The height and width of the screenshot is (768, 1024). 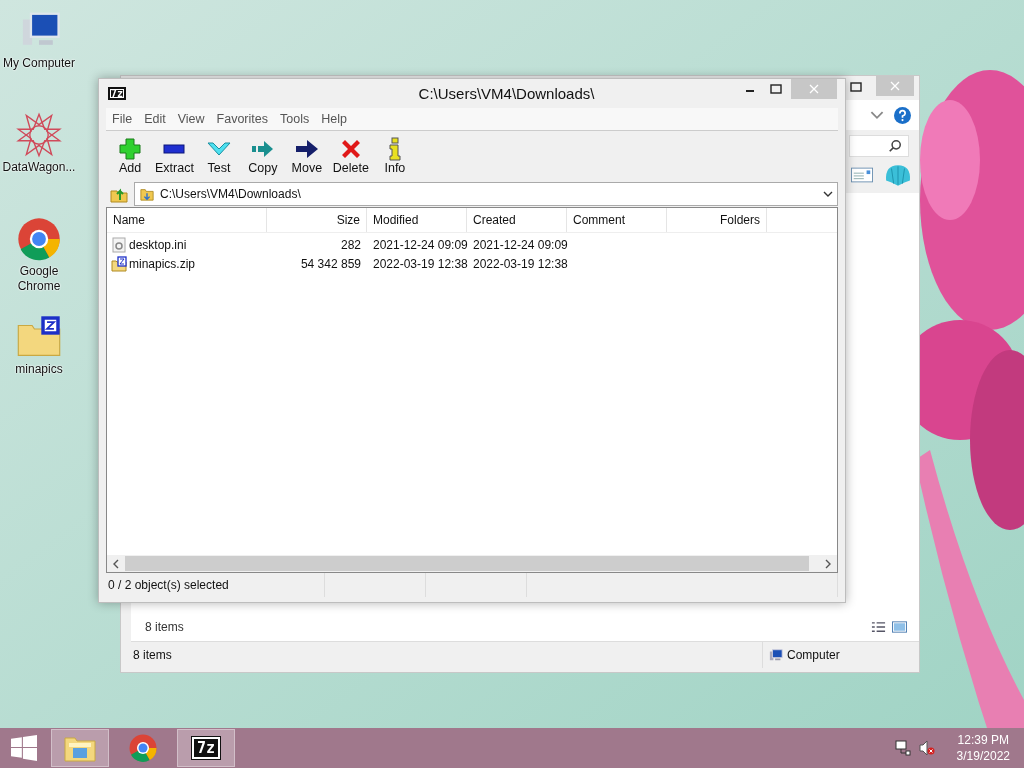 What do you see at coordinates (39, 135) in the screenshot?
I see `star-pattern-icon` at bounding box center [39, 135].